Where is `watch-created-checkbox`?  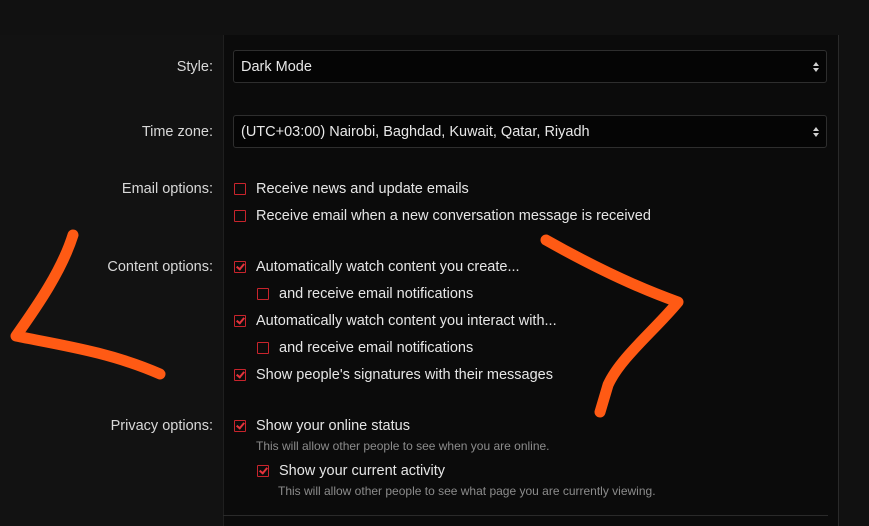
watch-created-checkbox is located at coordinates (240, 267).